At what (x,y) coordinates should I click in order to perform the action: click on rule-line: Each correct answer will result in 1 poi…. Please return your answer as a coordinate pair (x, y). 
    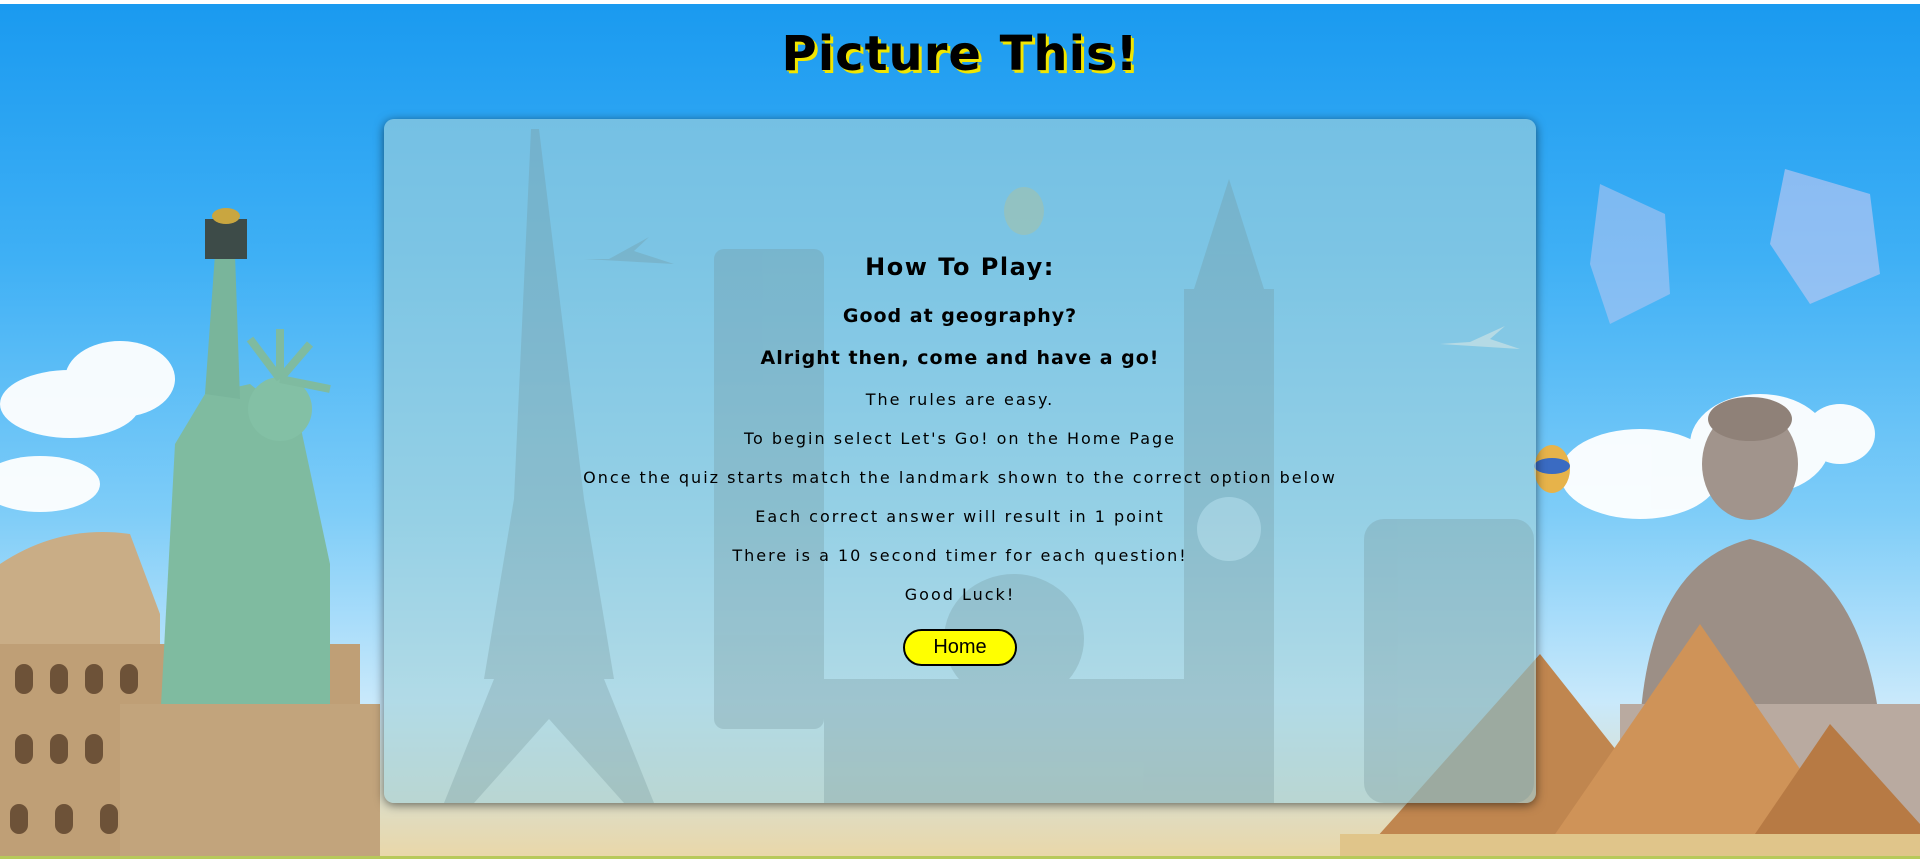
    Looking at the image, I should click on (960, 516).